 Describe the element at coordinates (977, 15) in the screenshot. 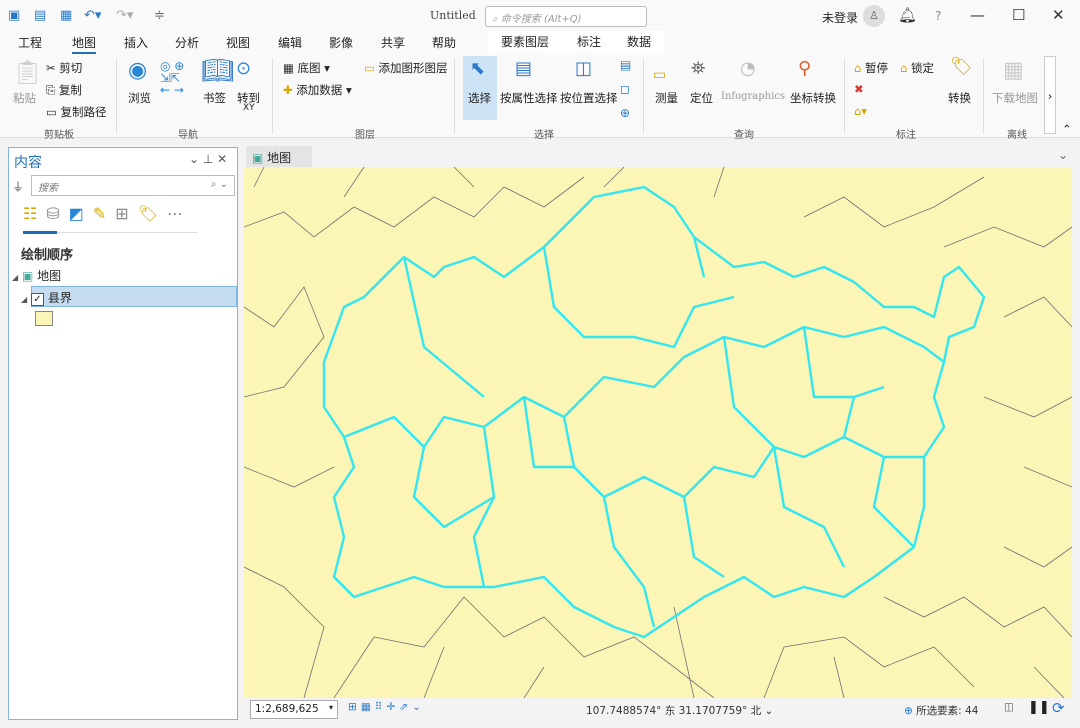

I see `minimize-button: —` at that location.